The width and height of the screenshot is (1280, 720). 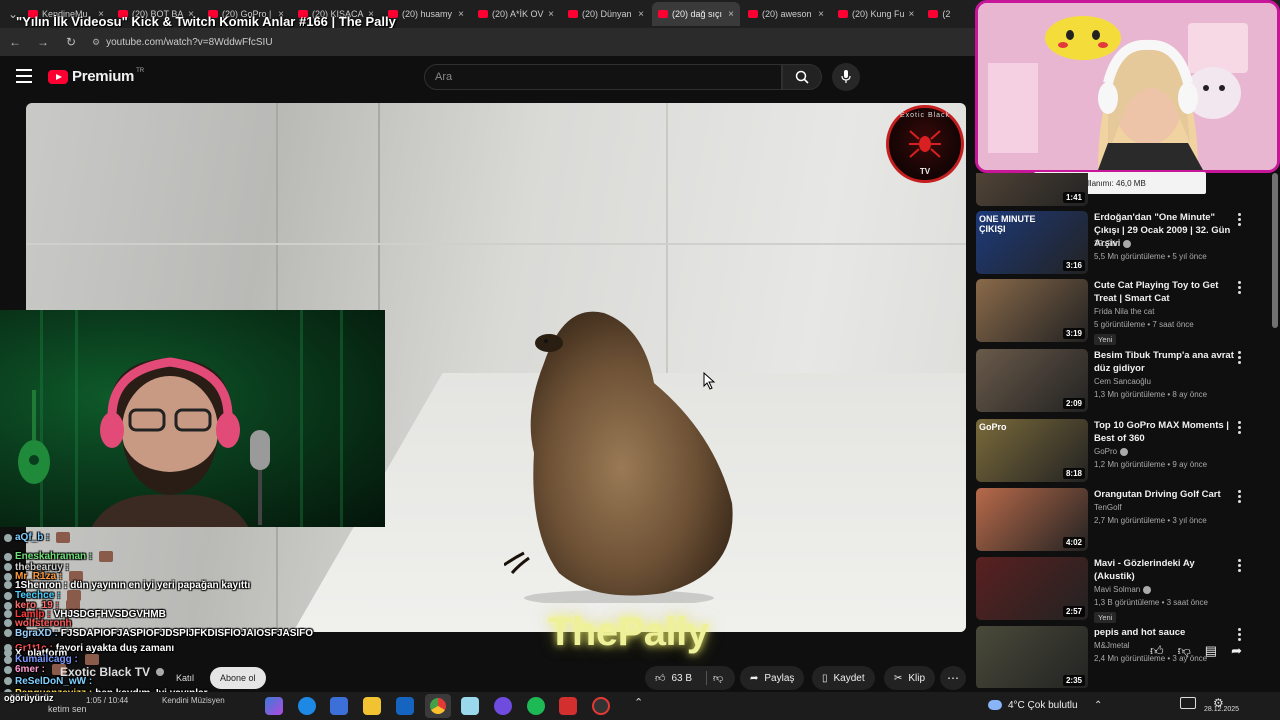 I want to click on store-icon, so click(x=339, y=706).